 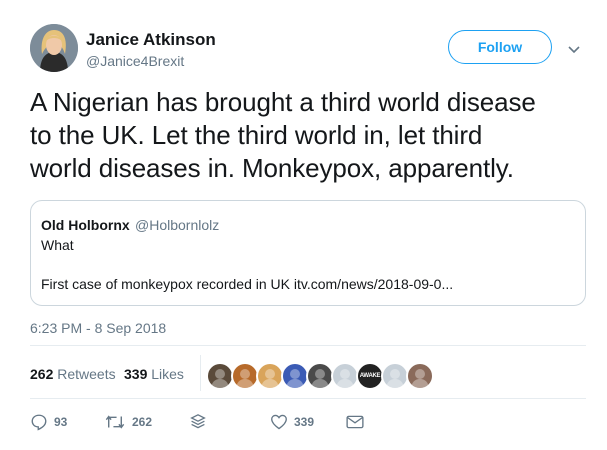 I want to click on likes-stat: 339 Likes, so click(x=154, y=374).